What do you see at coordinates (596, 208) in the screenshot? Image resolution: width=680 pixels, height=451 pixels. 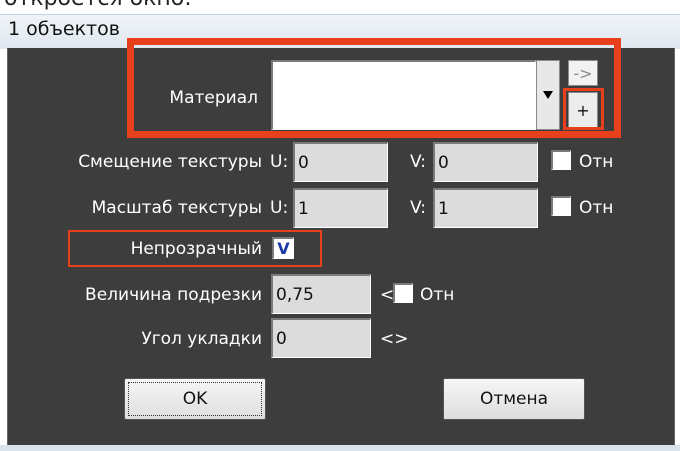 I see `texture-scale-relative-label: Отн` at bounding box center [596, 208].